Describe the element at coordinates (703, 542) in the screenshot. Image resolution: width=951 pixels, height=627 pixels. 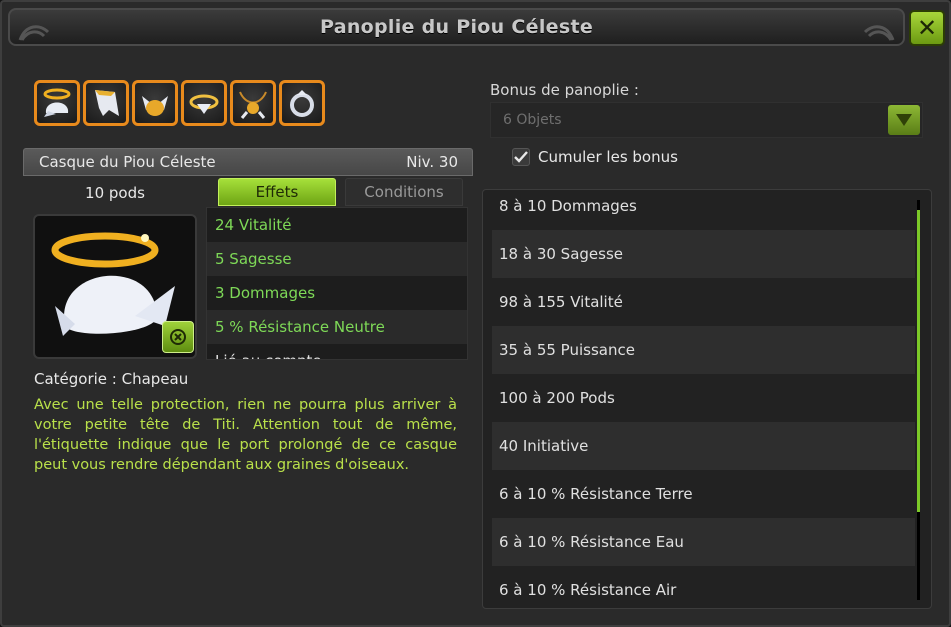
I see `list-item: 6 à 10 % Résistance Eau` at that location.